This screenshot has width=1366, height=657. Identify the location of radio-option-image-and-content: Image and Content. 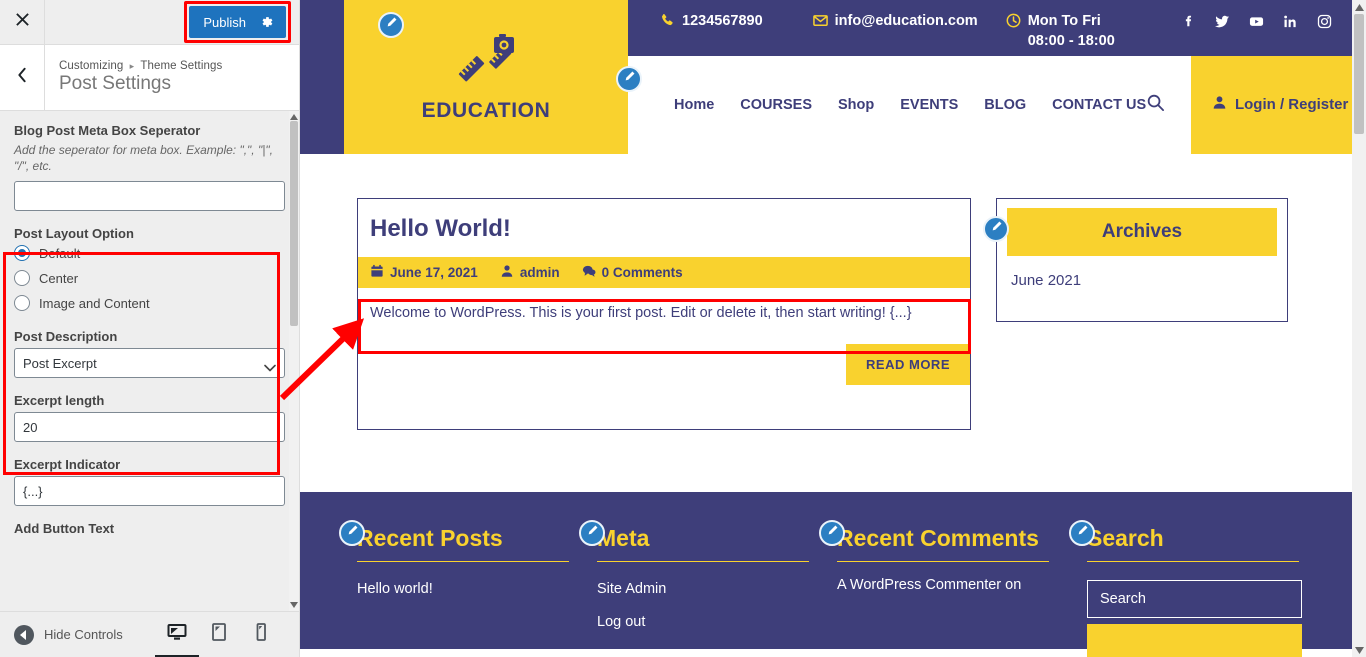
(149, 303).